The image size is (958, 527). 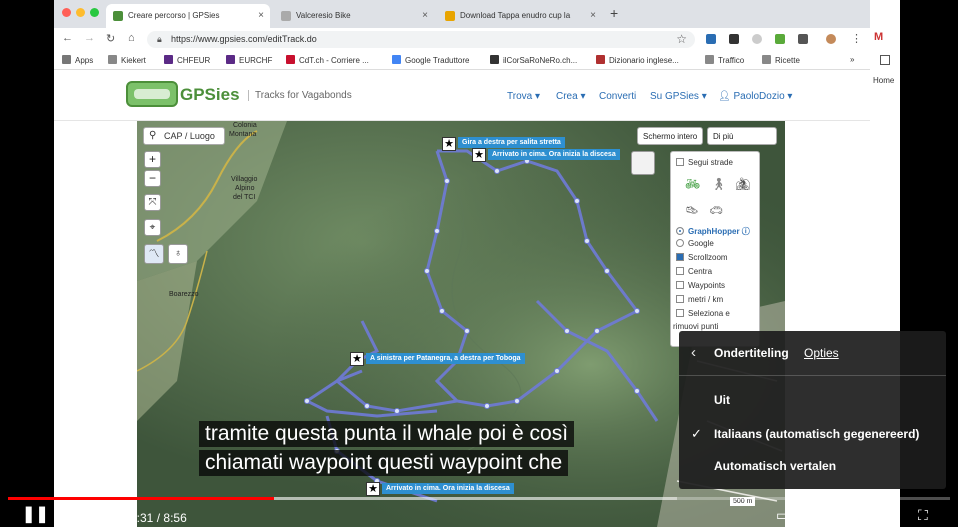 What do you see at coordinates (152, 159) in the screenshot?
I see `zoom-in-button: +` at bounding box center [152, 159].